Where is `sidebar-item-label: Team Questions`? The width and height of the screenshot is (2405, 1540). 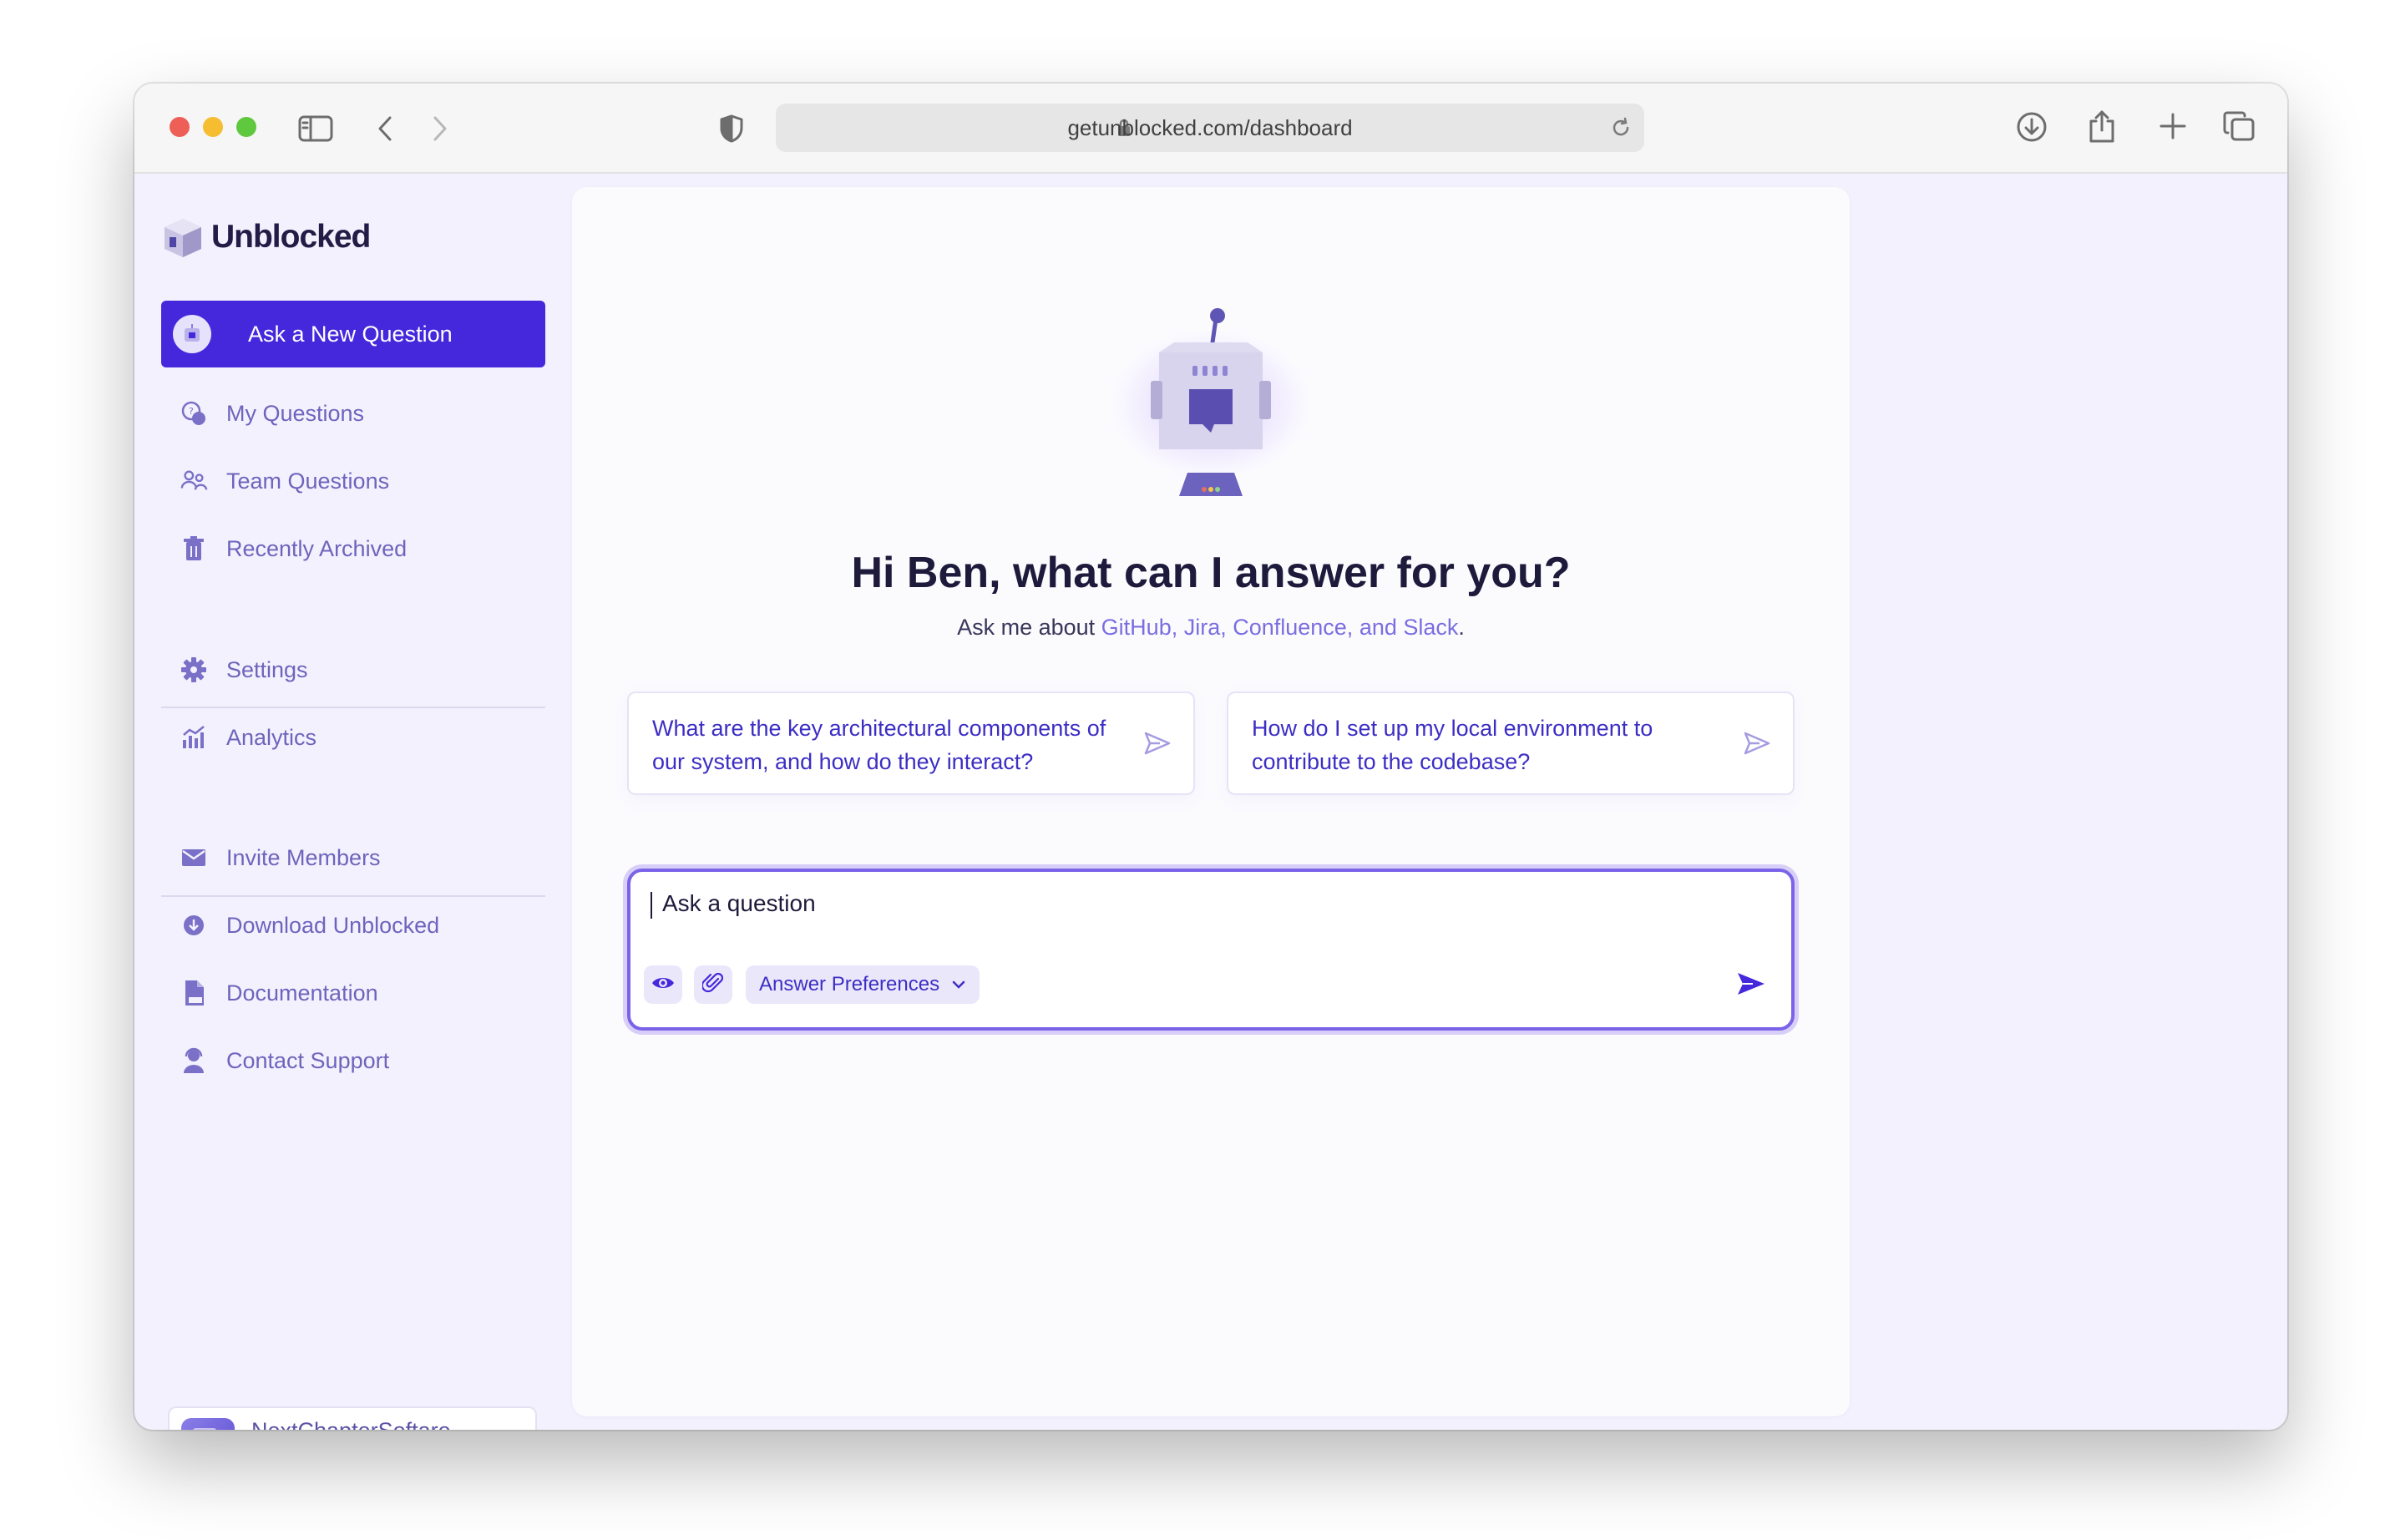
sidebar-item-label: Team Questions is located at coordinates (308, 481).